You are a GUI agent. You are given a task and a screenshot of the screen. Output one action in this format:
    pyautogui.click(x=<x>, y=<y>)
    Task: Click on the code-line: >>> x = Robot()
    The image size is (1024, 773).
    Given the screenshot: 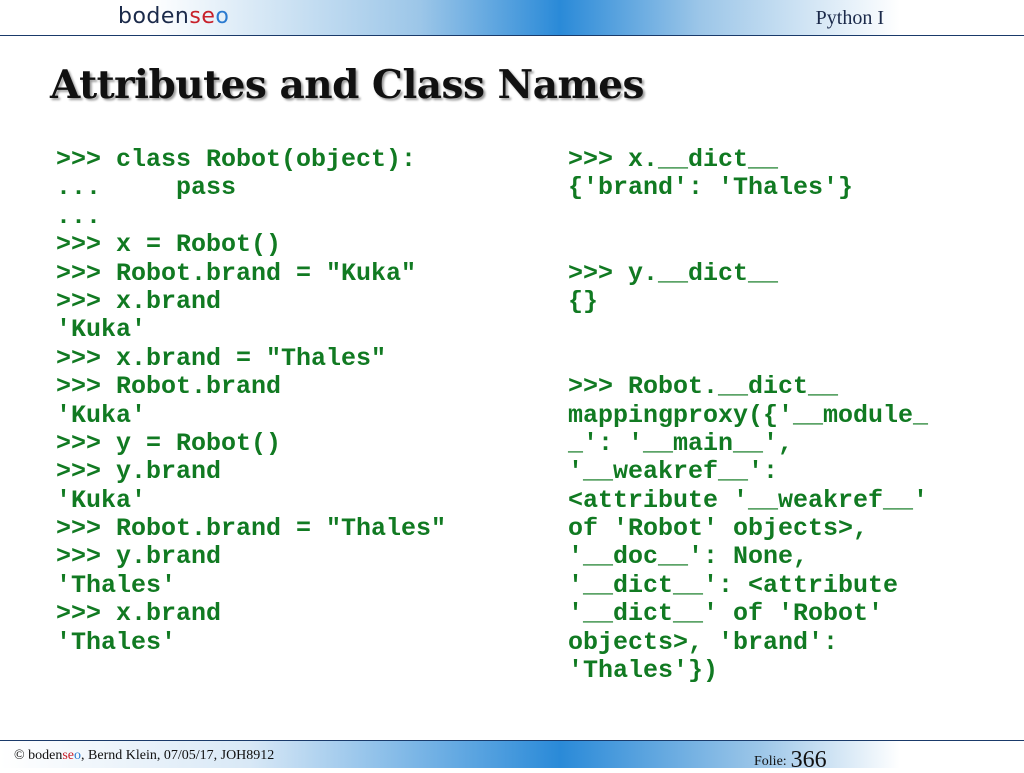 What is the action you would take?
    pyautogui.click(x=169, y=245)
    